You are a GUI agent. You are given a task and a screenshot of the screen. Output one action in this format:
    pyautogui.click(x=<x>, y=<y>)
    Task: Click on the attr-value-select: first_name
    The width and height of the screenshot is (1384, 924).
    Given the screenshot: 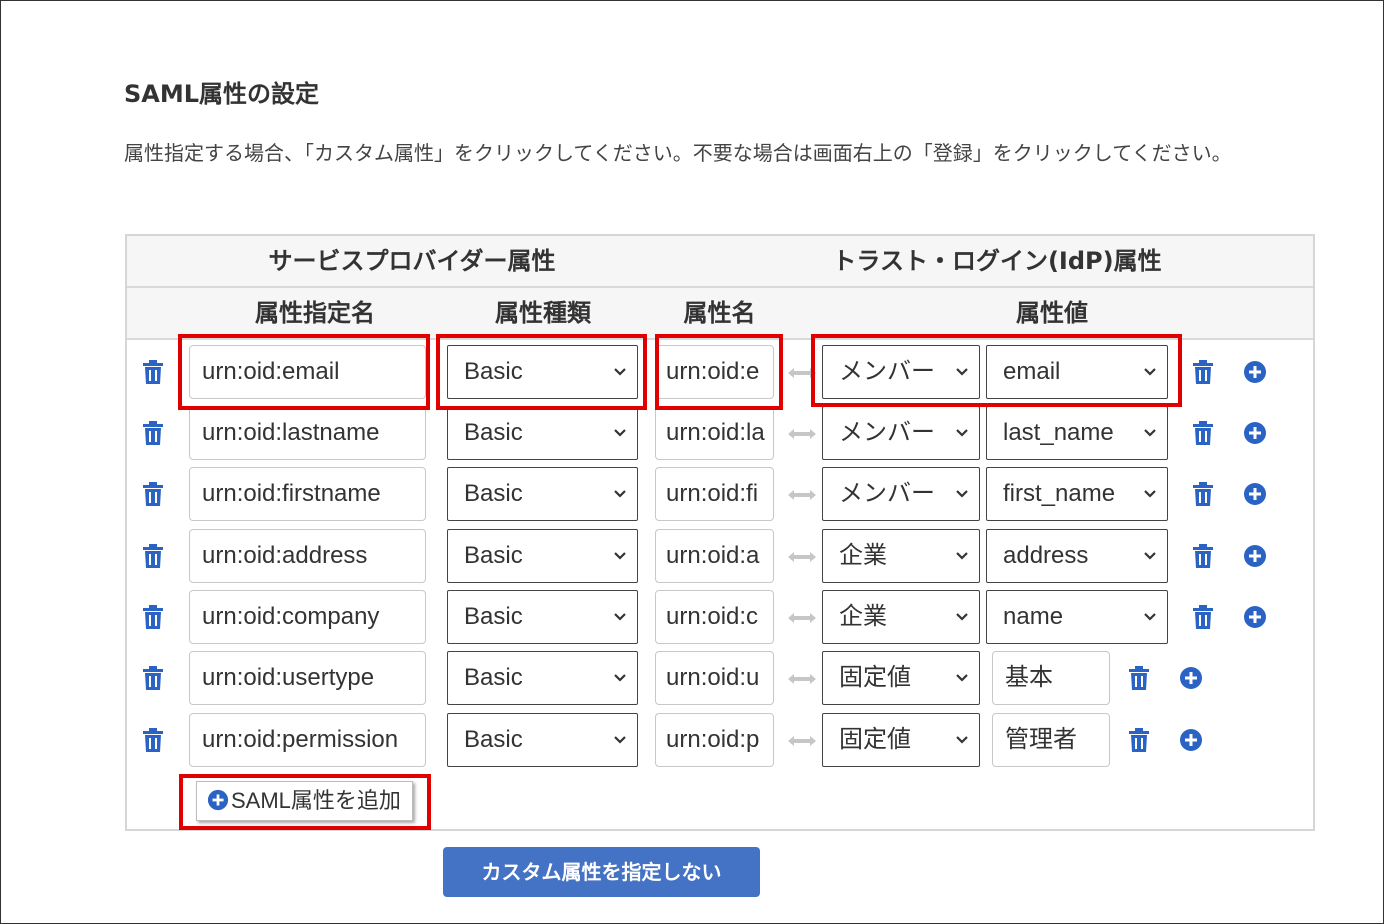 What is the action you would take?
    pyautogui.click(x=1077, y=494)
    